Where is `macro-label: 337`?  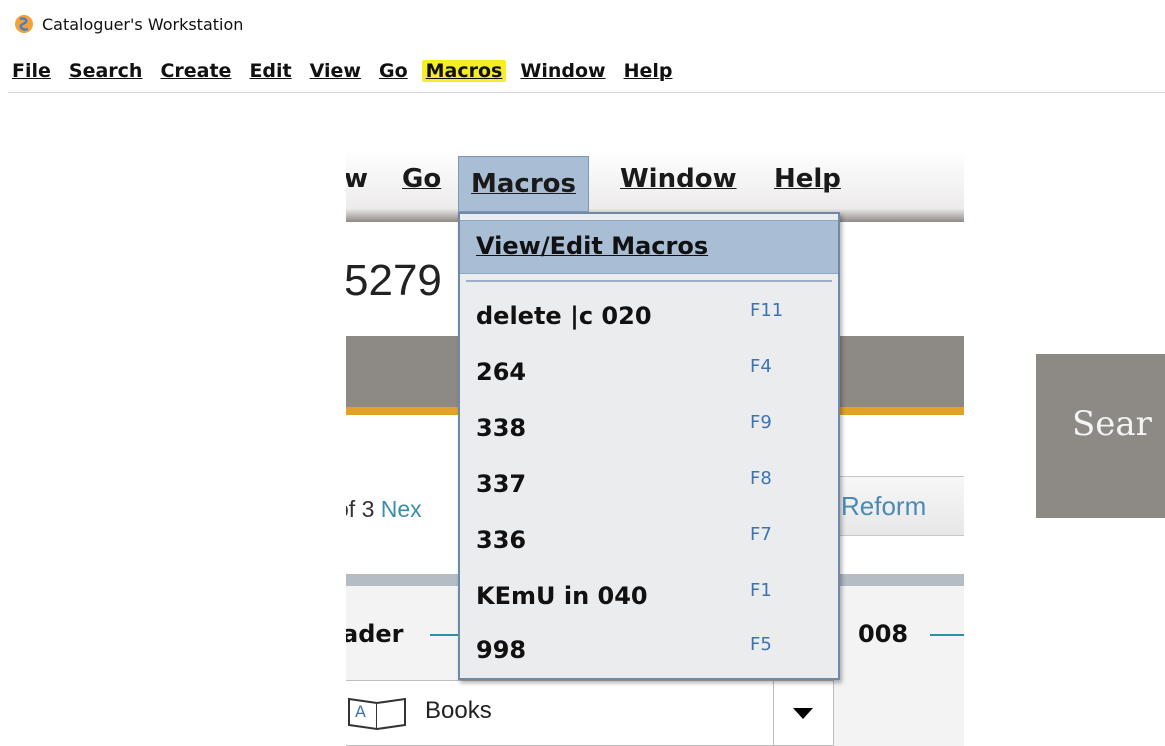
macro-label: 337 is located at coordinates (501, 484).